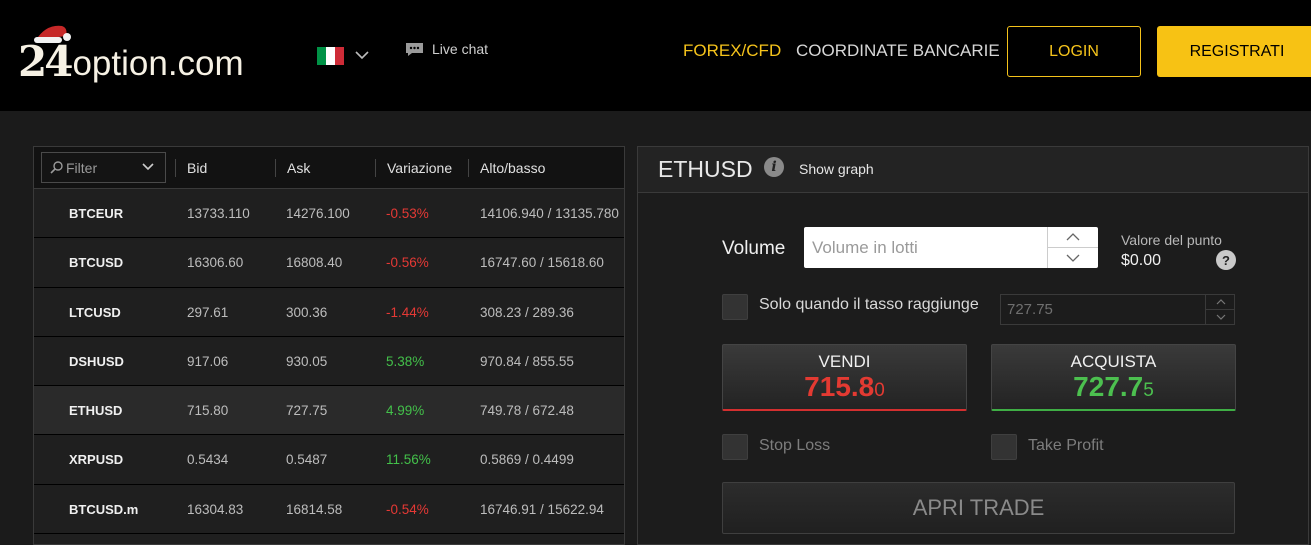 The height and width of the screenshot is (545, 1311). I want to click on take-profit-checkbox, so click(1004, 447).